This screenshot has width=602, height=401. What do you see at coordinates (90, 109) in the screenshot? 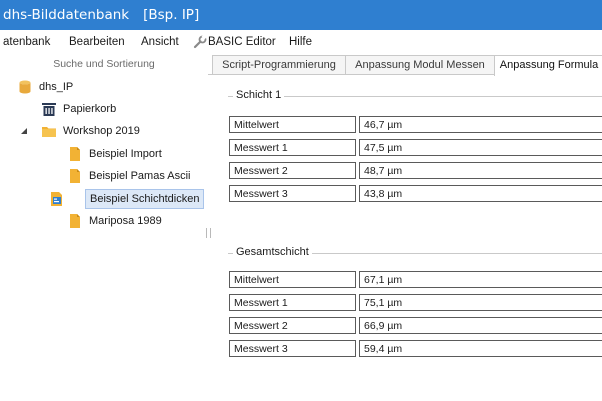
I see `tree-item-label: Papierkorb` at bounding box center [90, 109].